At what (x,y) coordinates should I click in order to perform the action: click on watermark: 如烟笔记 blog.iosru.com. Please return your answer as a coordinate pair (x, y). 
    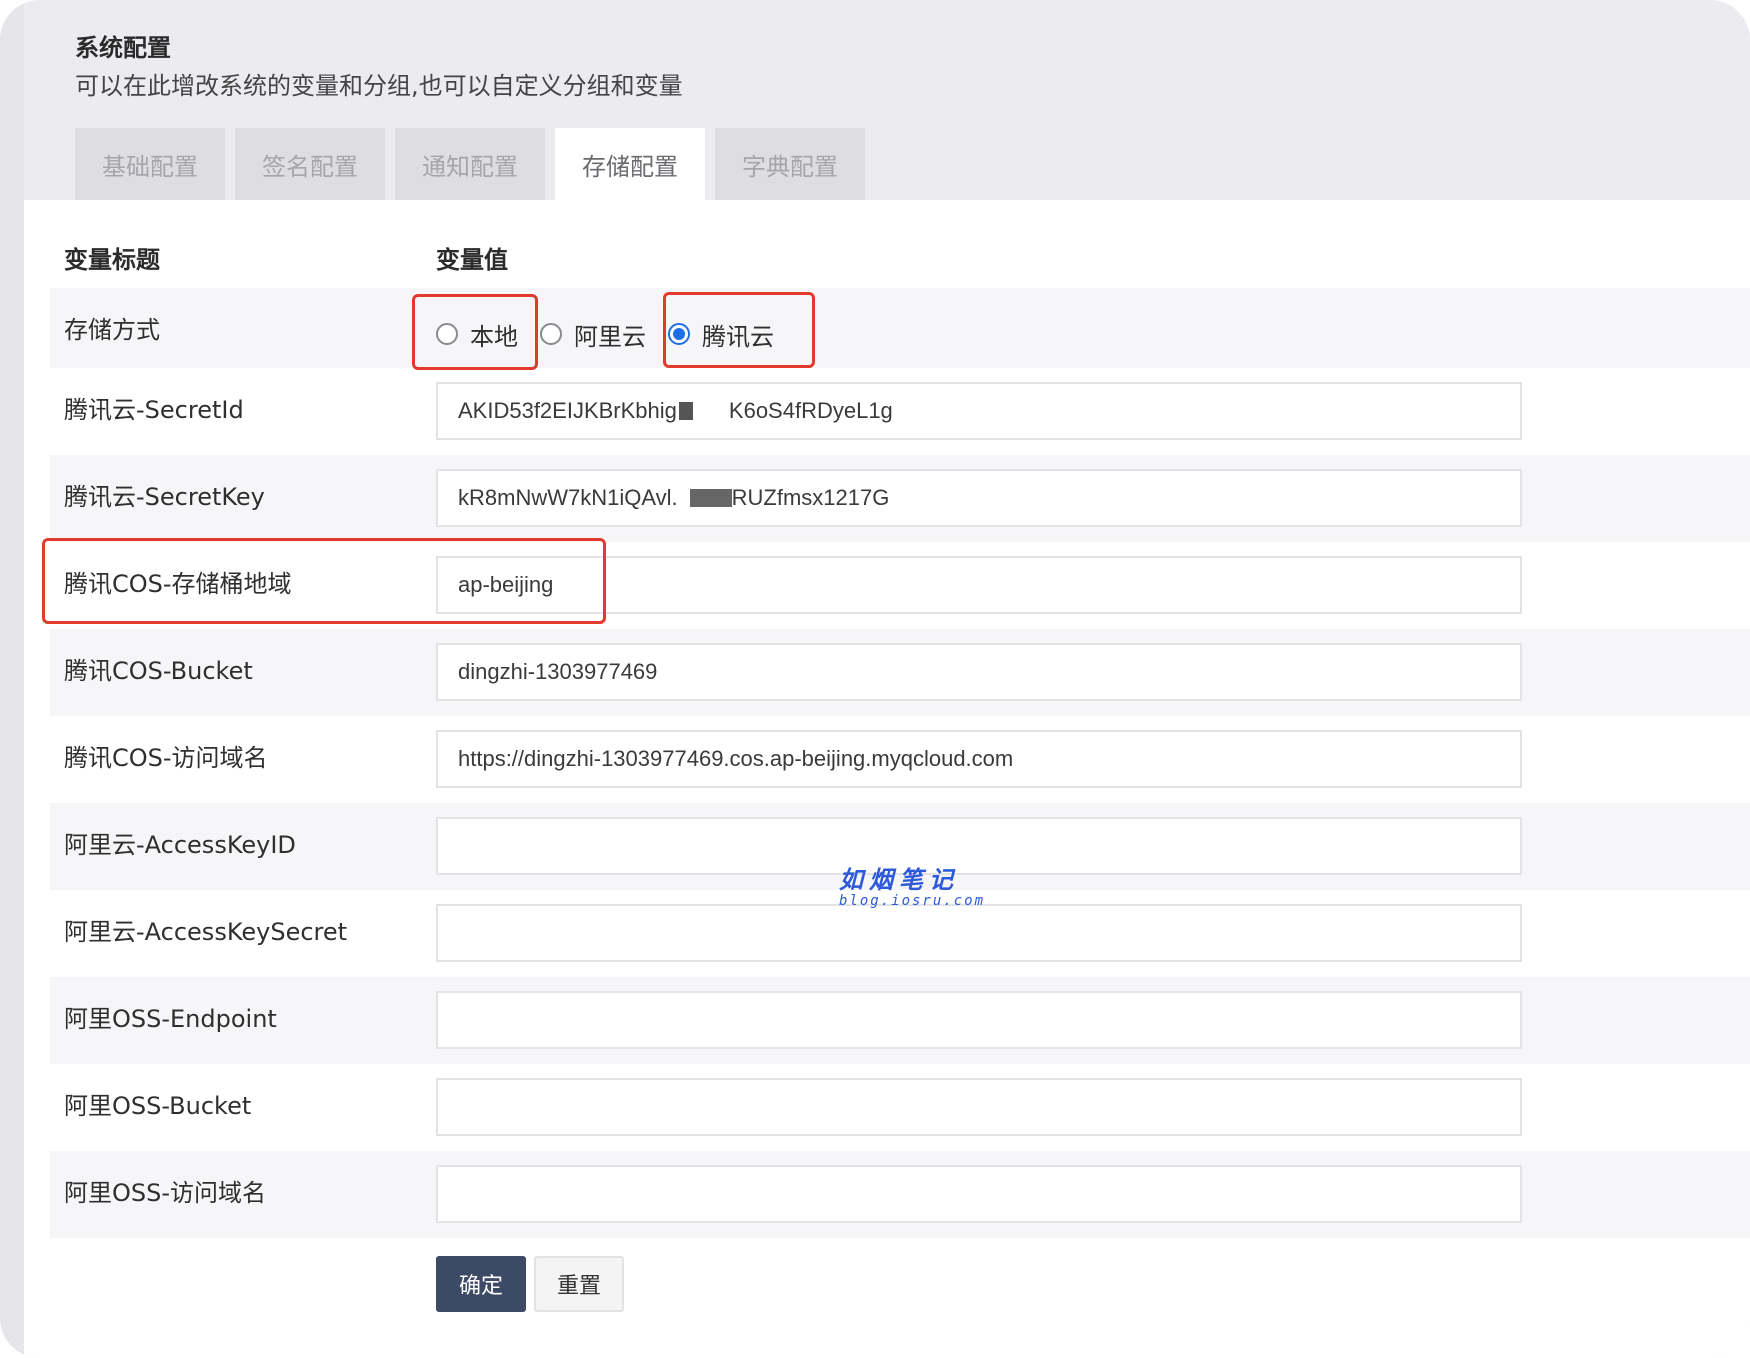
    Looking at the image, I should click on (912, 884).